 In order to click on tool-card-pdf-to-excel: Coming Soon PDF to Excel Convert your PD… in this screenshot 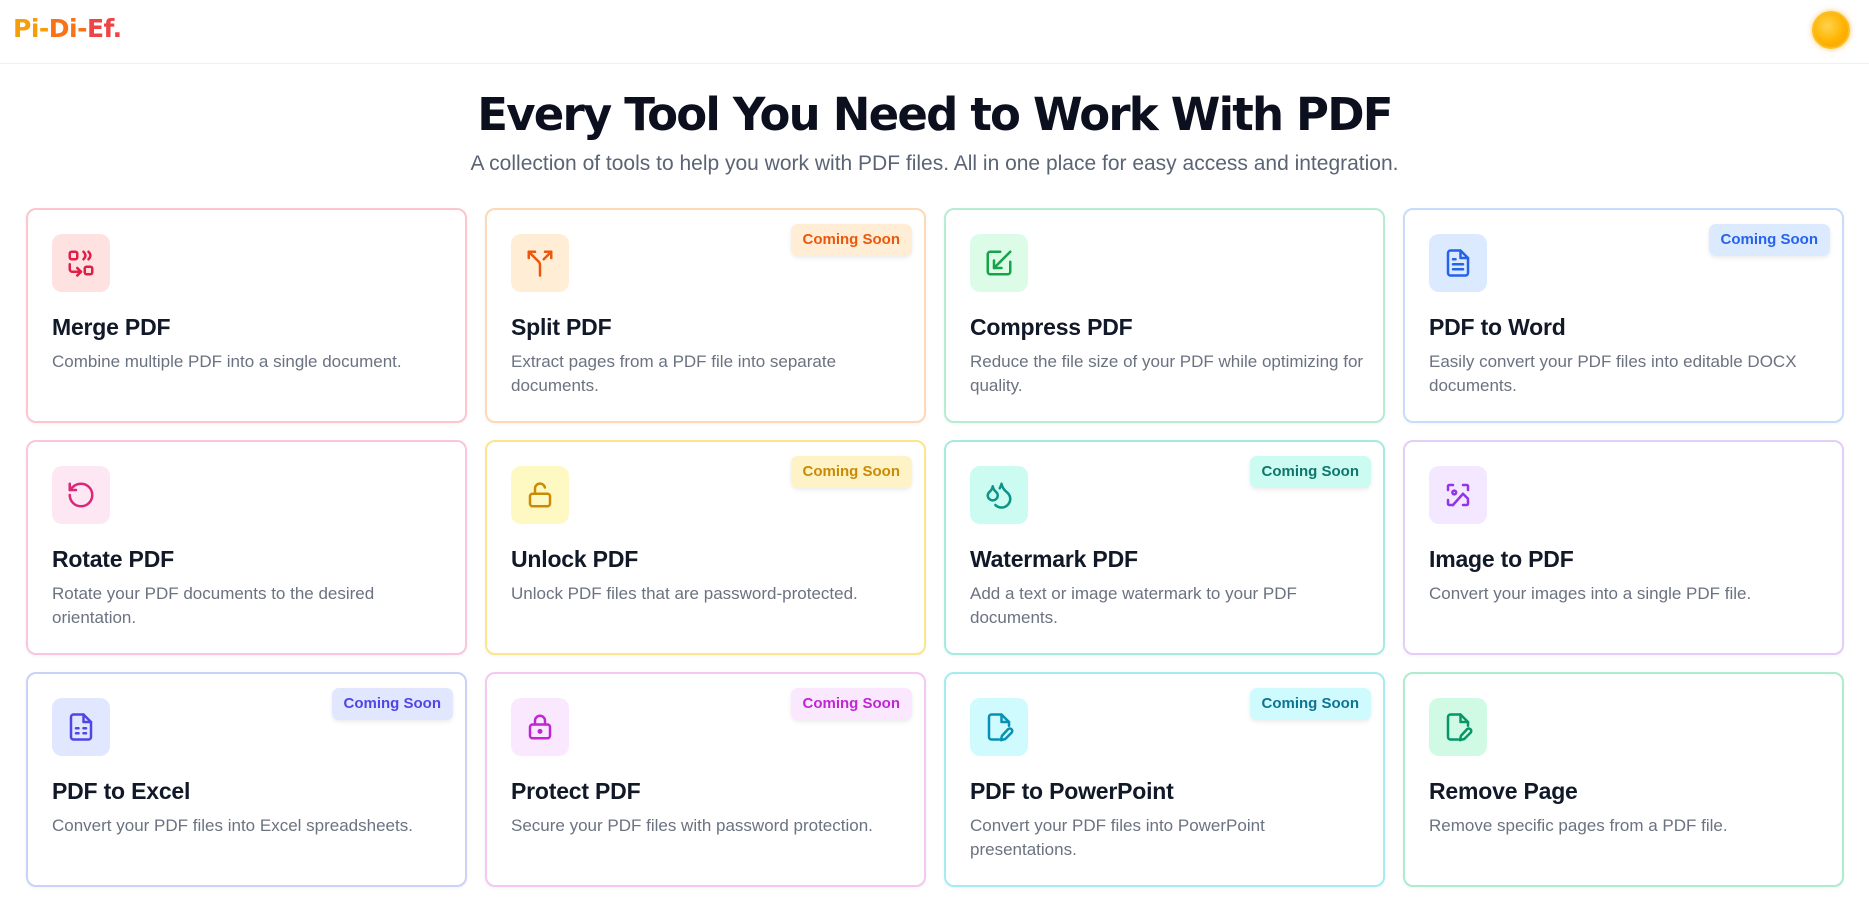, I will do `click(246, 779)`.